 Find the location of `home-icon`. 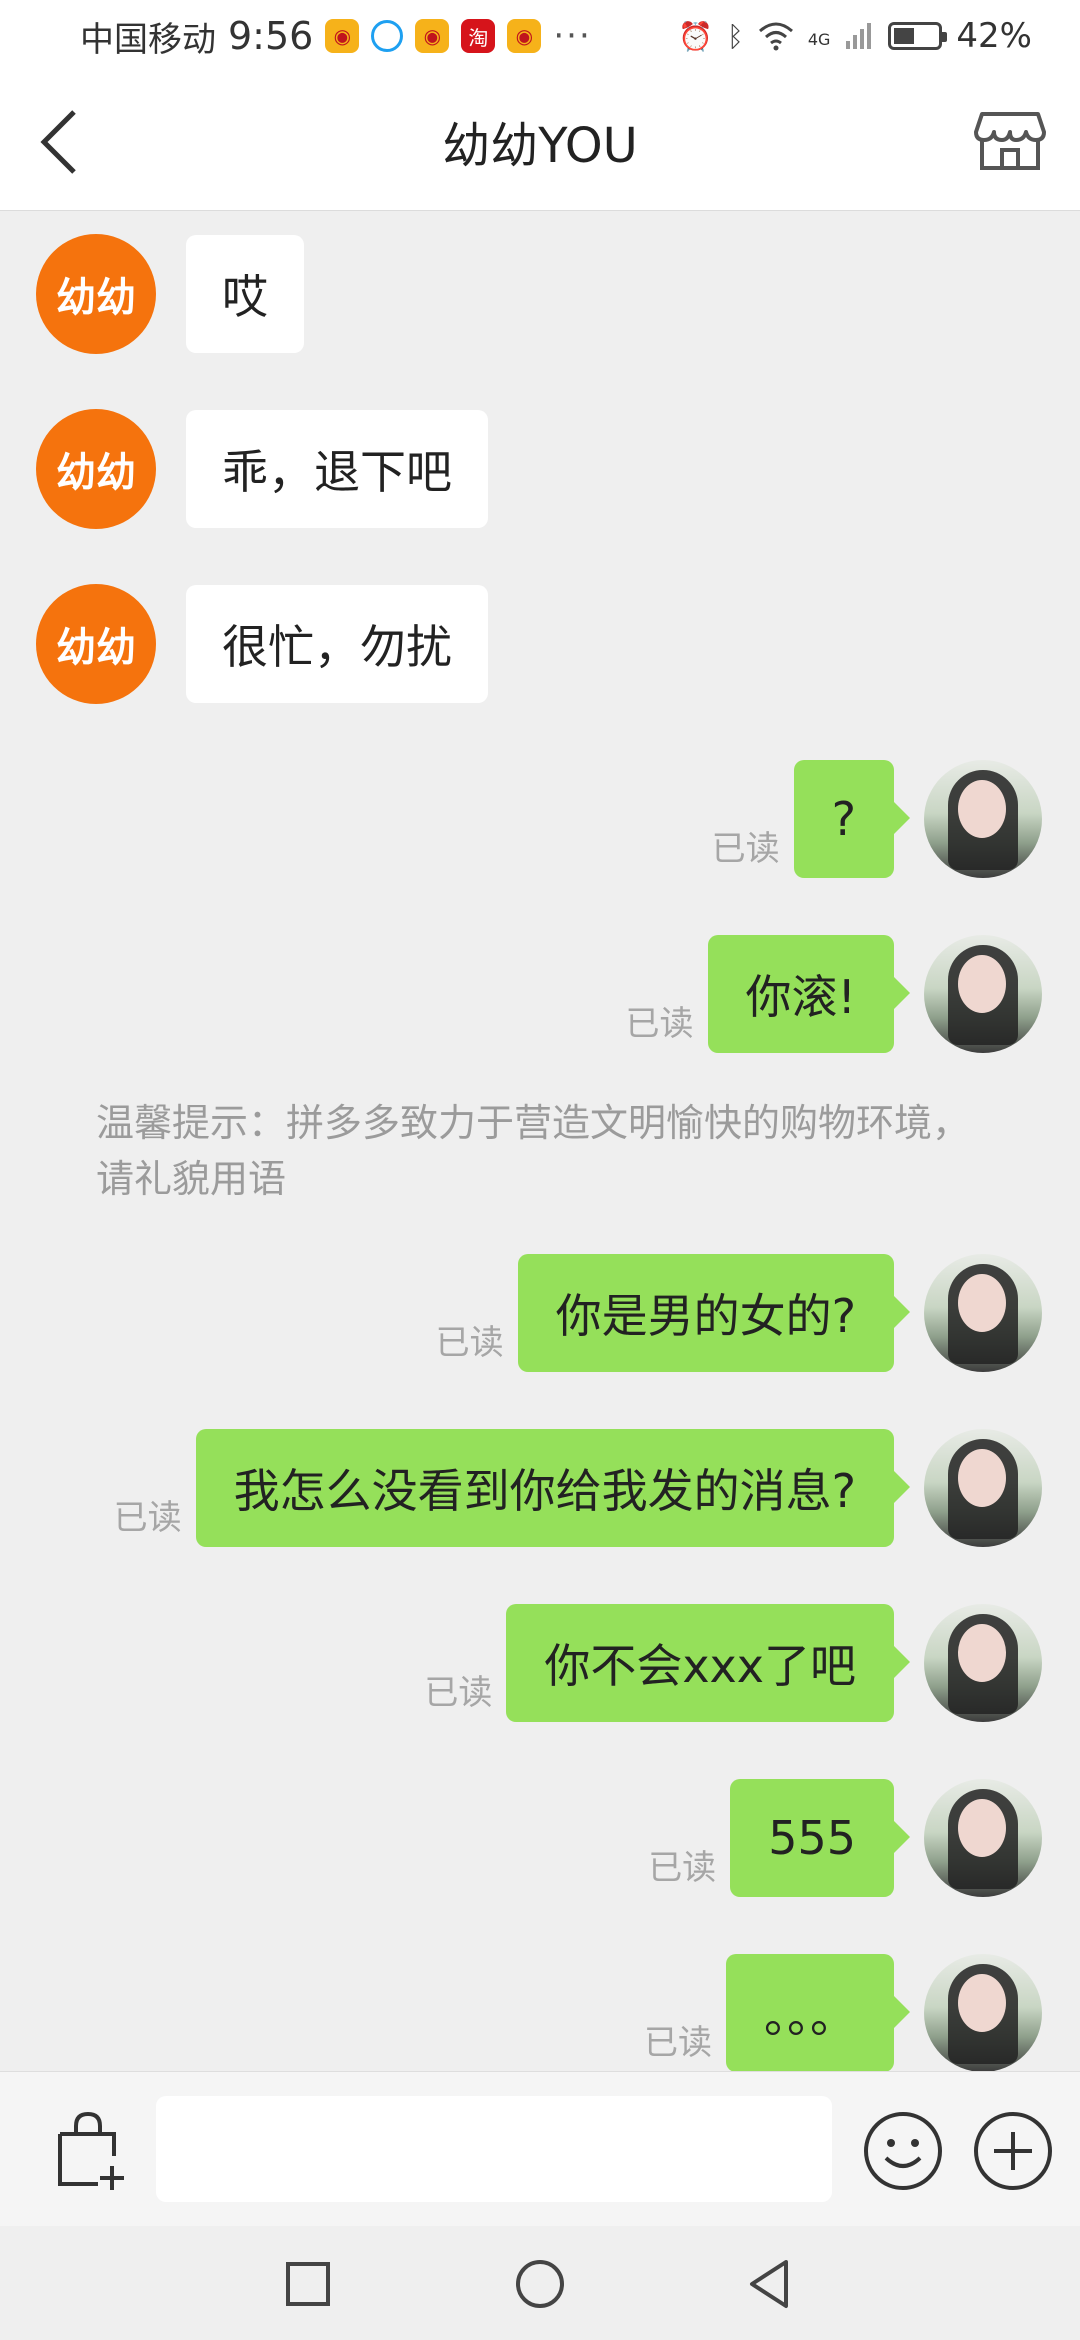

home-icon is located at coordinates (540, 2284).